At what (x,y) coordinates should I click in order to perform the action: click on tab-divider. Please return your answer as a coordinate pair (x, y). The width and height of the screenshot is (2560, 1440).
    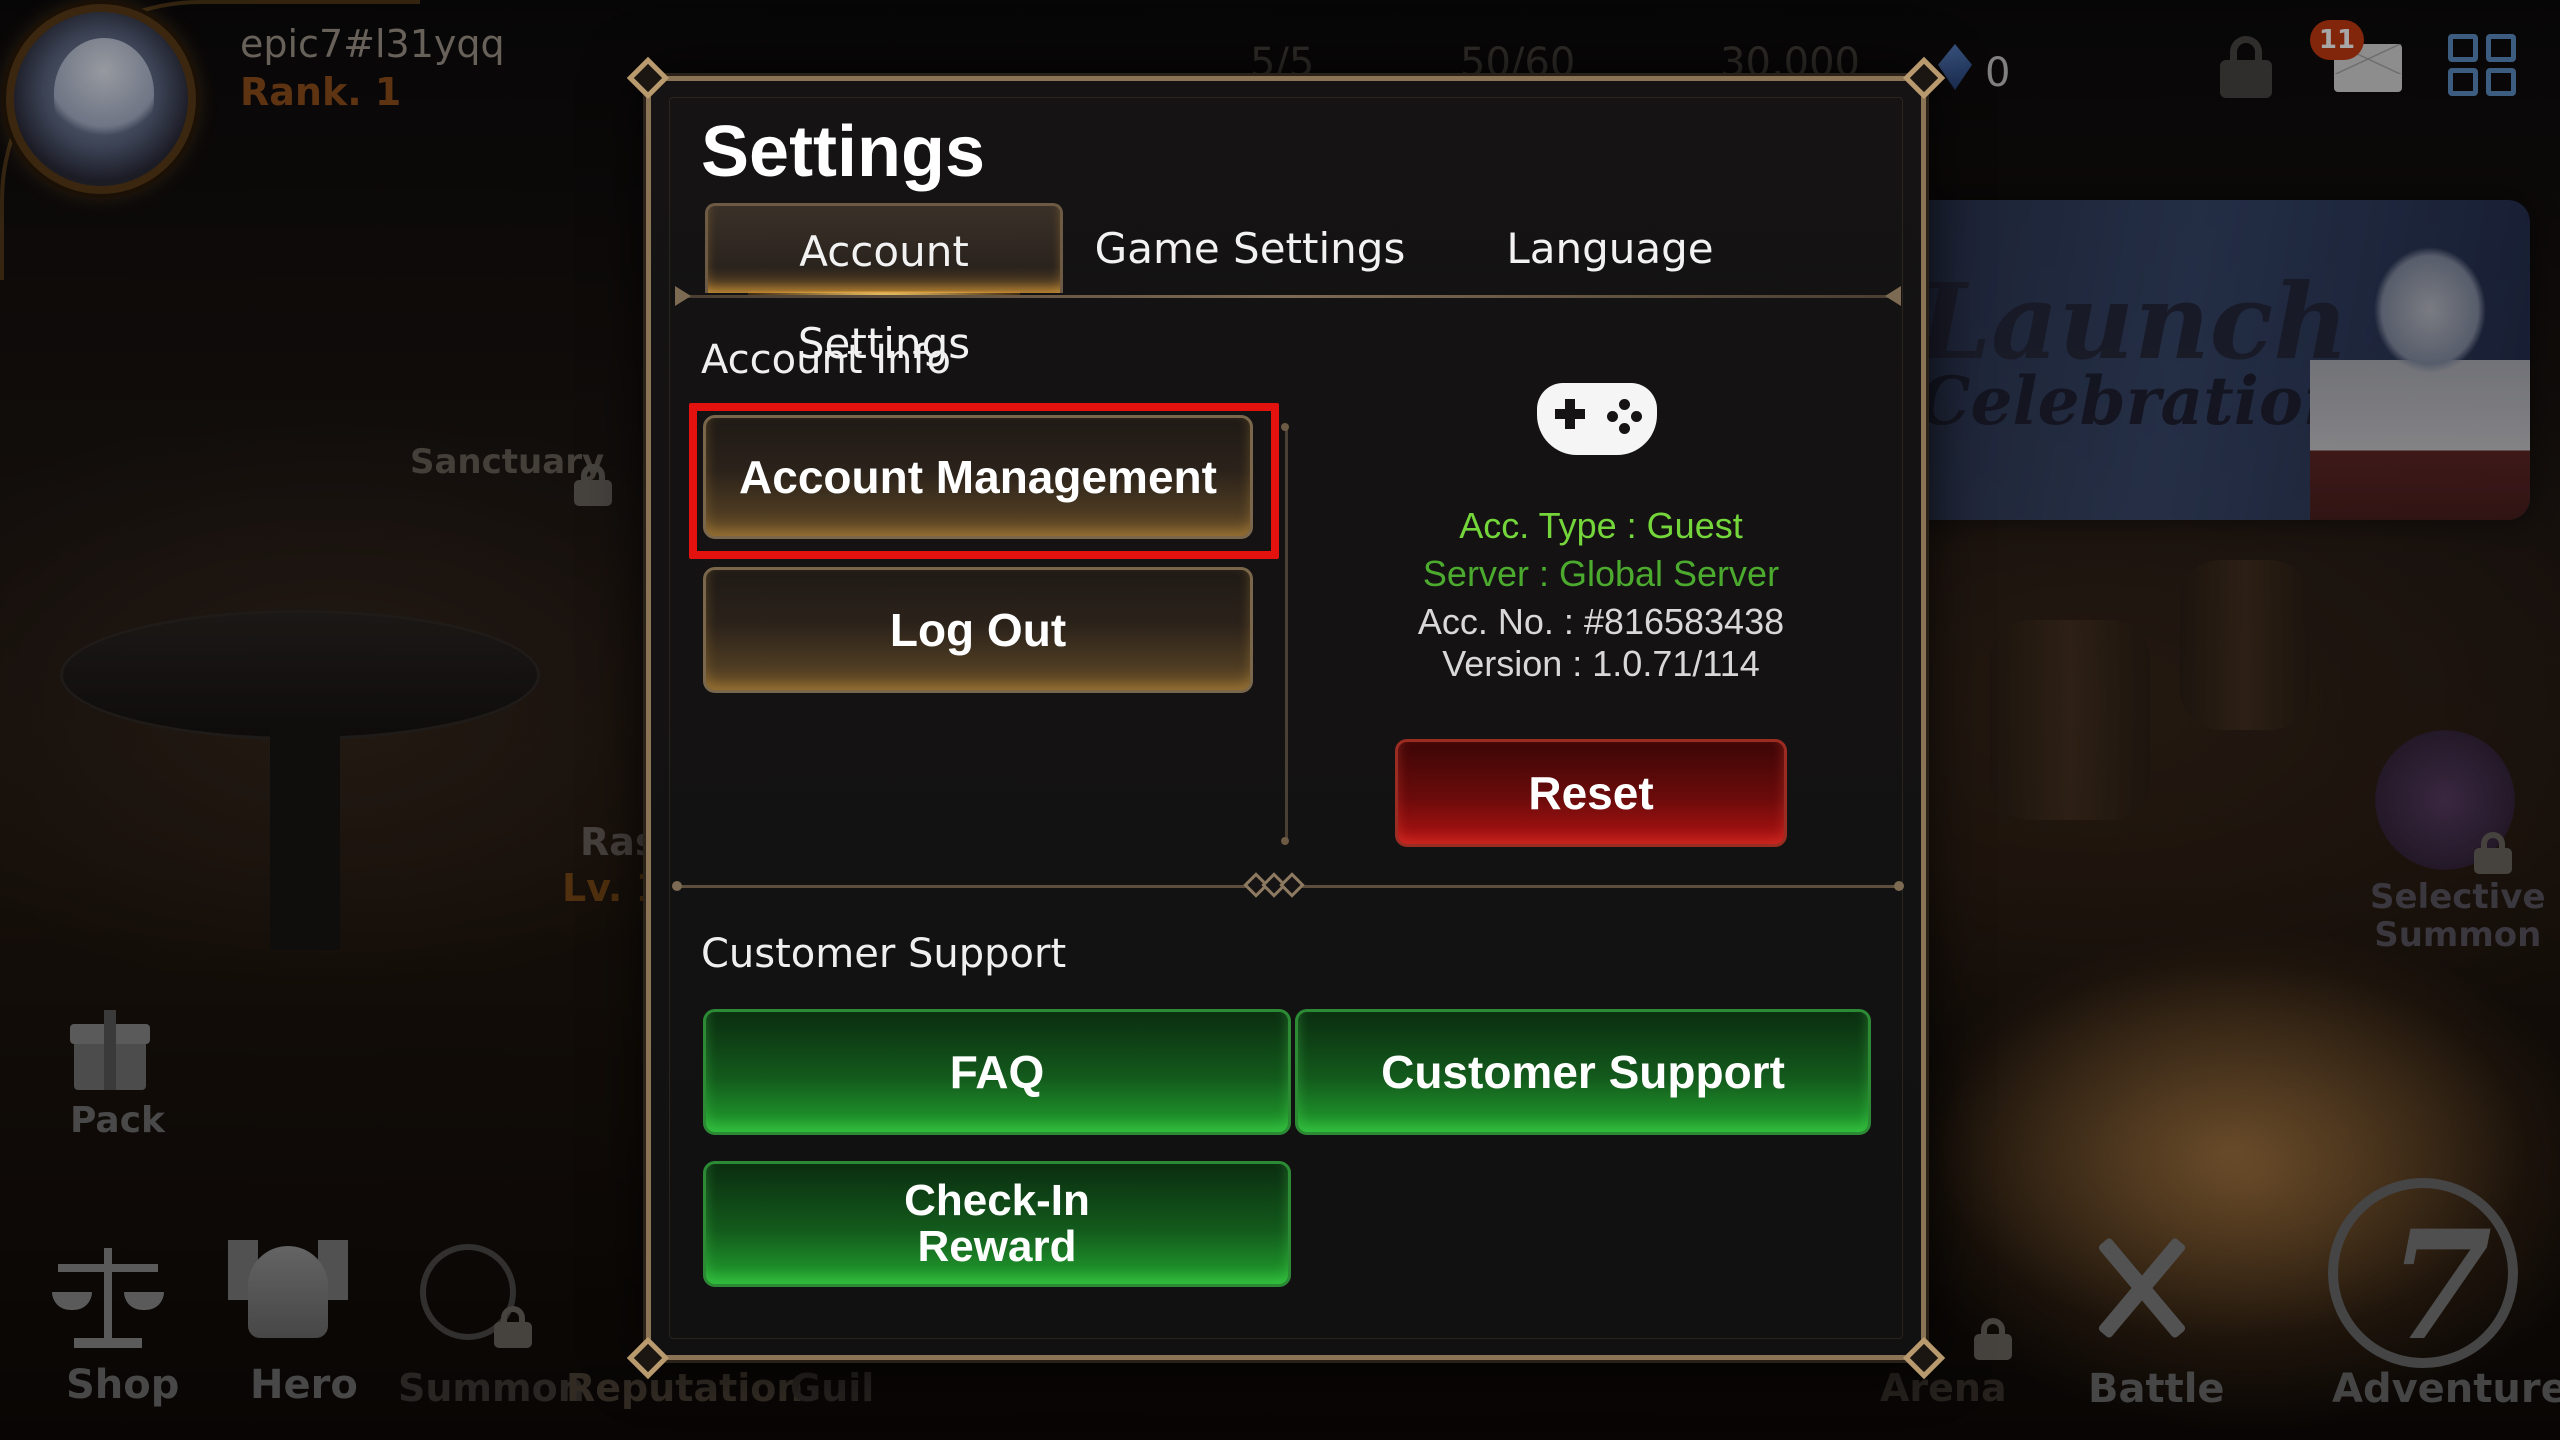
    Looking at the image, I should click on (1288, 296).